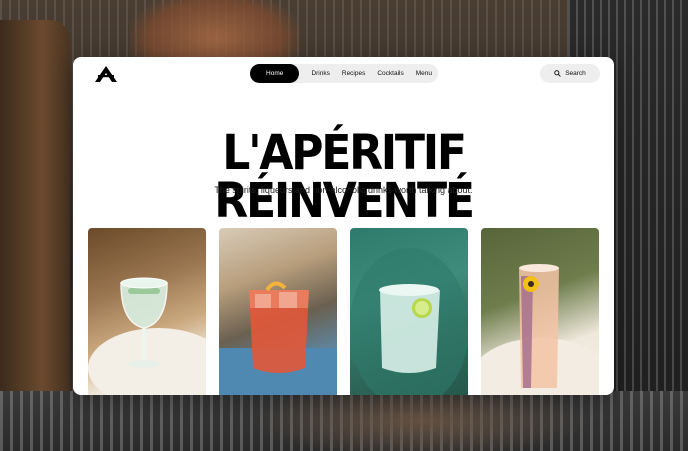 The image size is (688, 451). Describe the element at coordinates (215, 30) in the screenshot. I see `background-glass` at that location.